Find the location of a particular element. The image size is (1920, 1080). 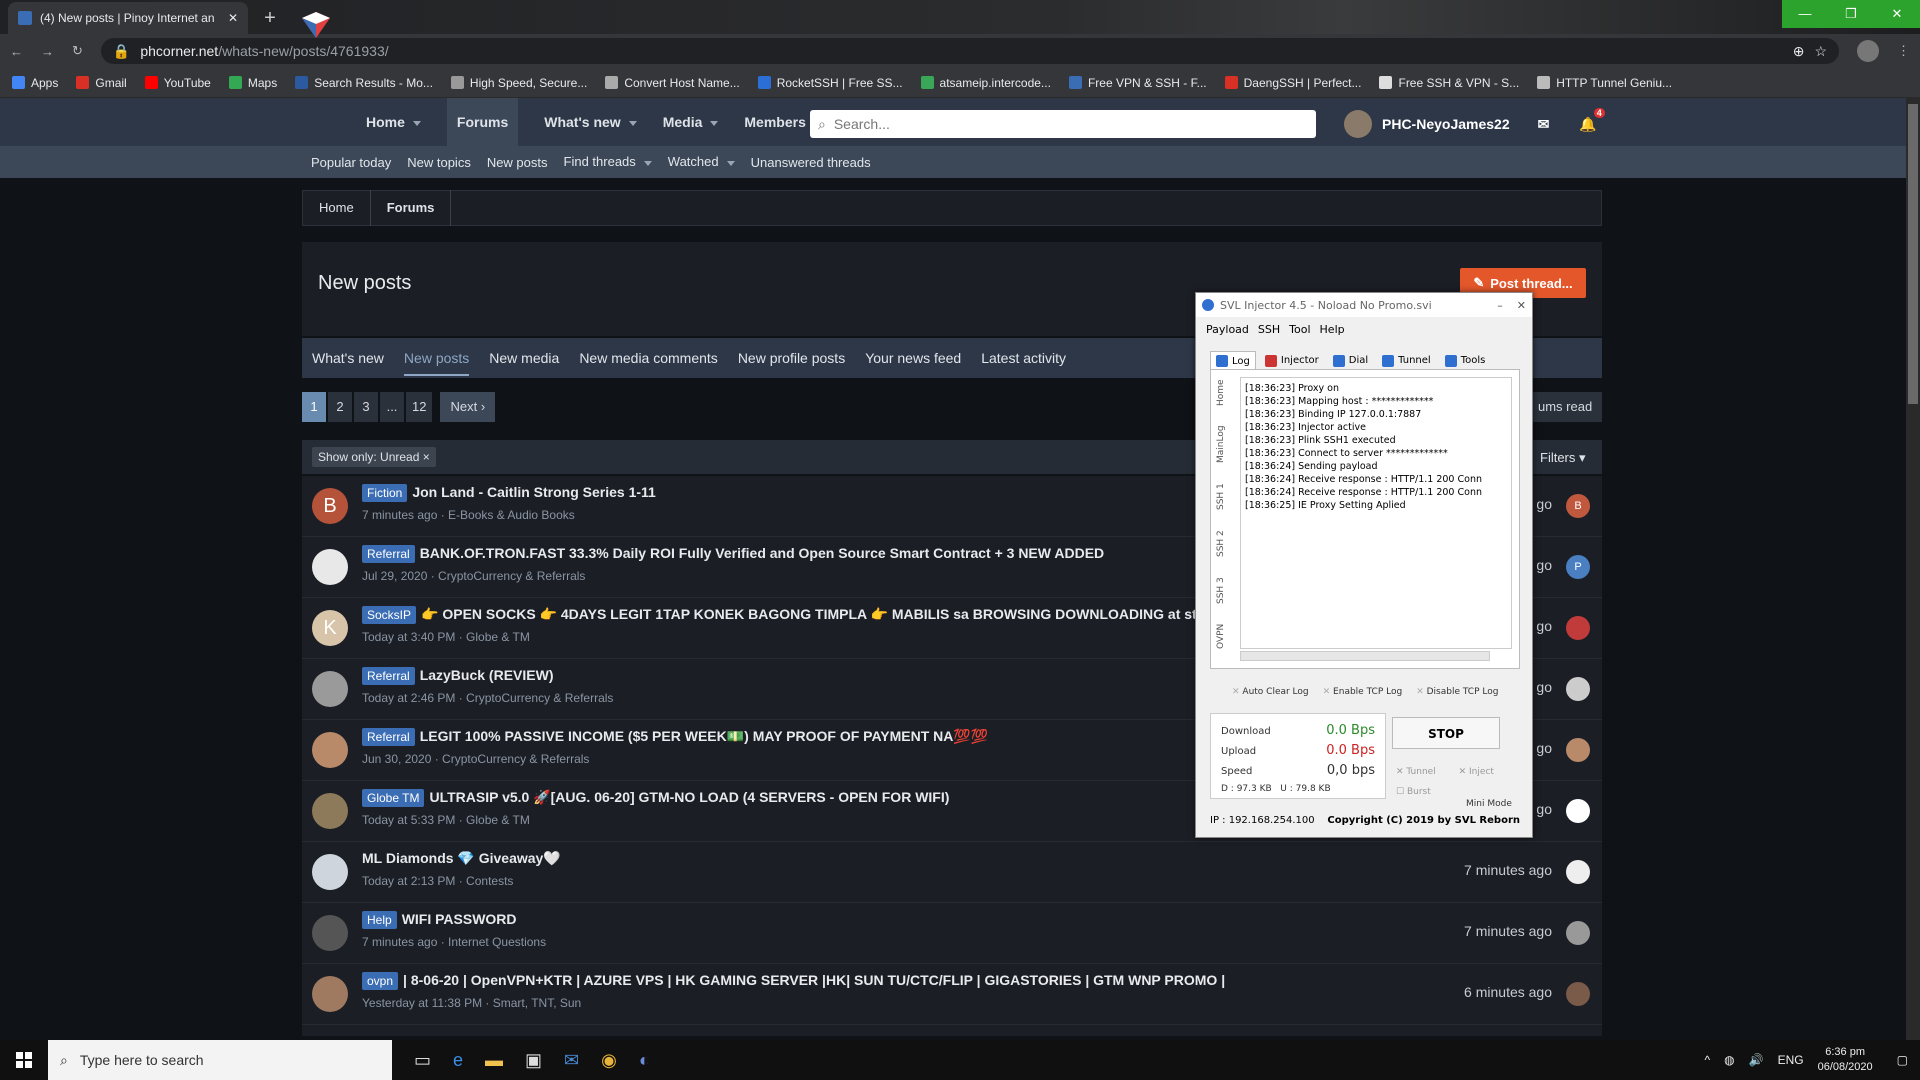

stop-button: STOP is located at coordinates (1446, 733).